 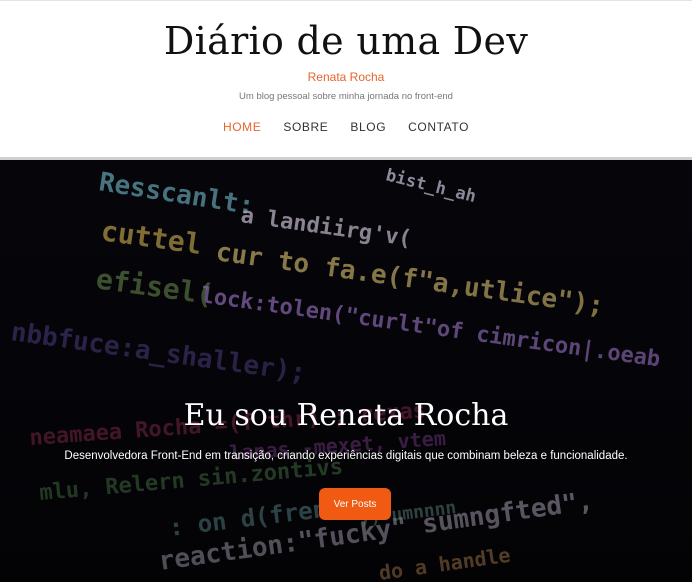 I want to click on hero-title: Eu sou Renata Rocha, so click(x=346, y=415).